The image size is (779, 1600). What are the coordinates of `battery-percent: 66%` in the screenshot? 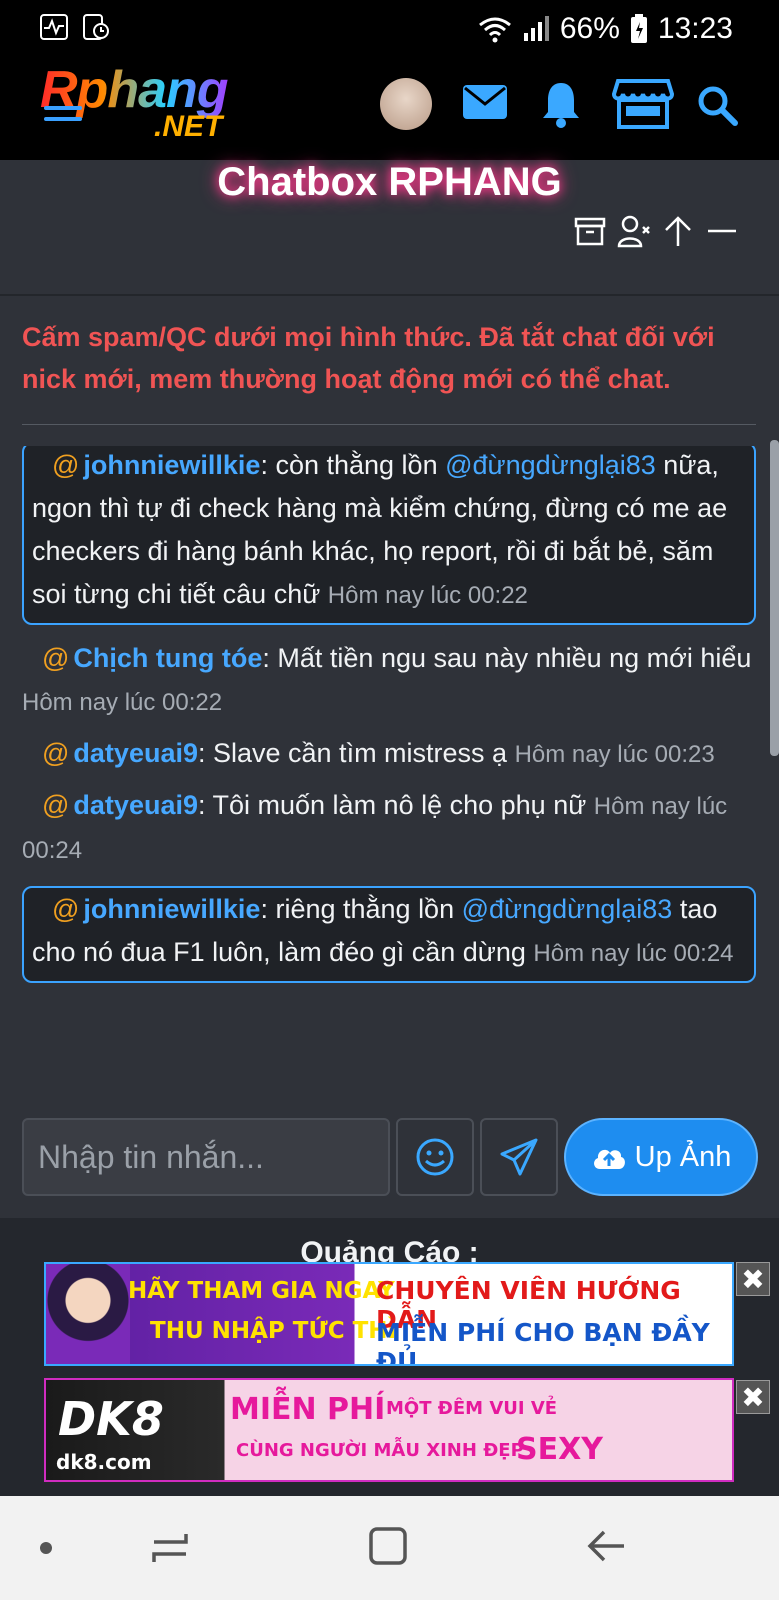 It's located at (589, 28).